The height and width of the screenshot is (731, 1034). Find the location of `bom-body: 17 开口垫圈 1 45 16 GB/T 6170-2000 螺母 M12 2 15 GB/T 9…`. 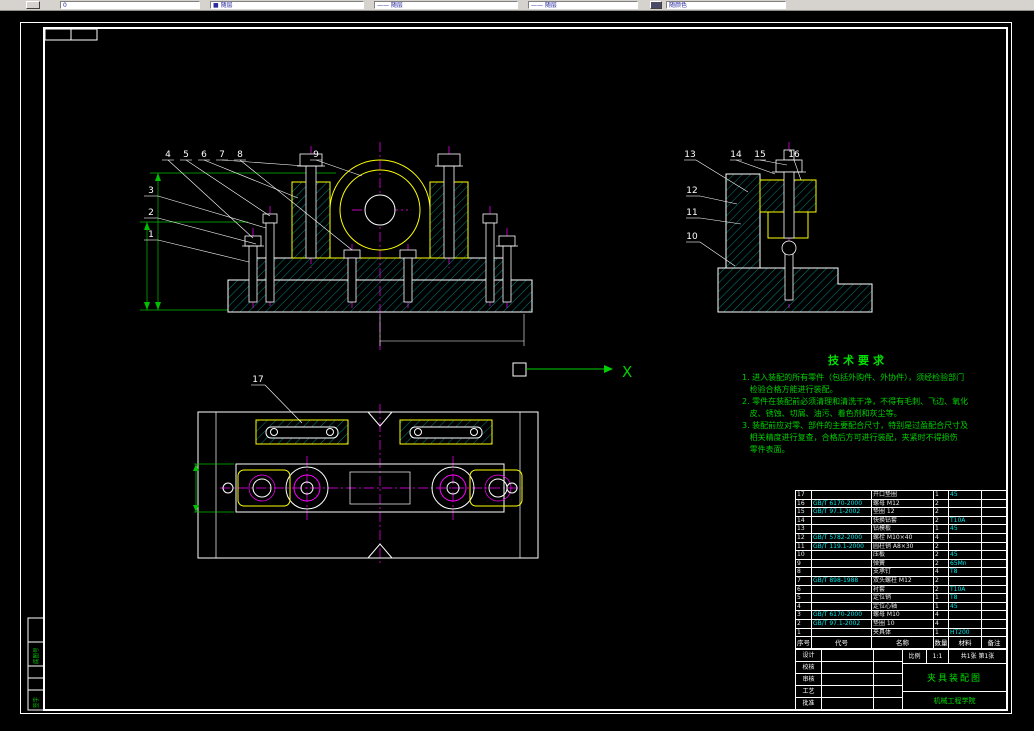

bom-body: 17 开口垫圈 1 45 16 GB/T 6170-2000 螺母 M12 2 15 GB/T 9… is located at coordinates (901, 564).